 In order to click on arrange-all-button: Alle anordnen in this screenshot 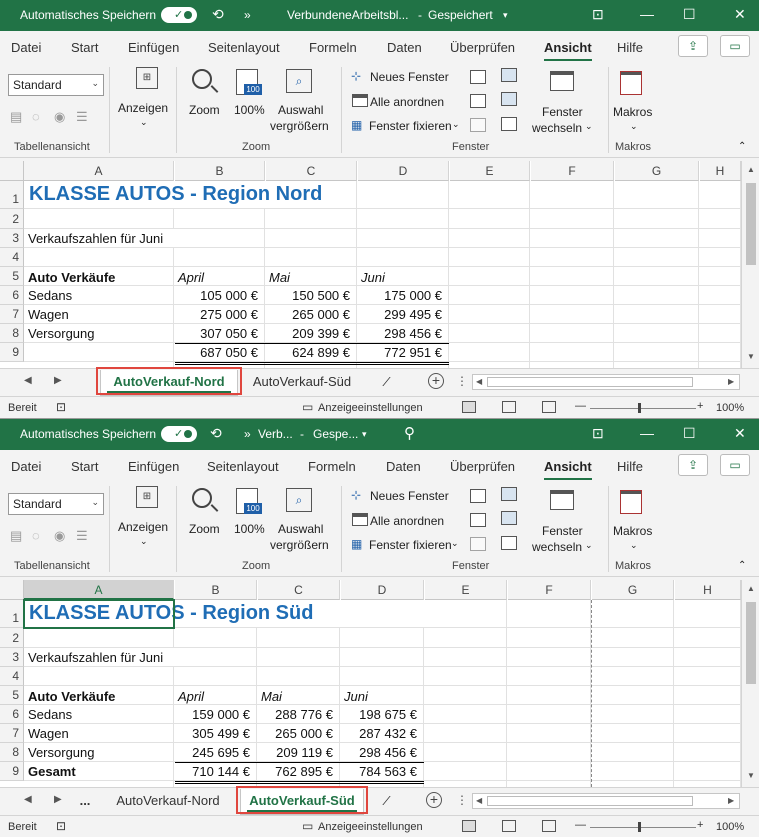, I will do `click(407, 521)`.